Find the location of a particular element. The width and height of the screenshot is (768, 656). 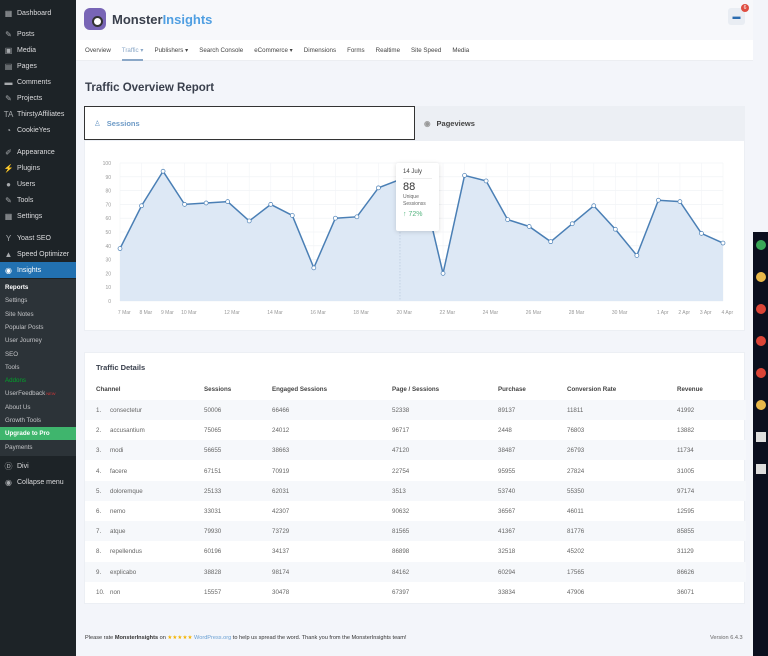

nav-dimensions: Dimensions is located at coordinates (320, 50).